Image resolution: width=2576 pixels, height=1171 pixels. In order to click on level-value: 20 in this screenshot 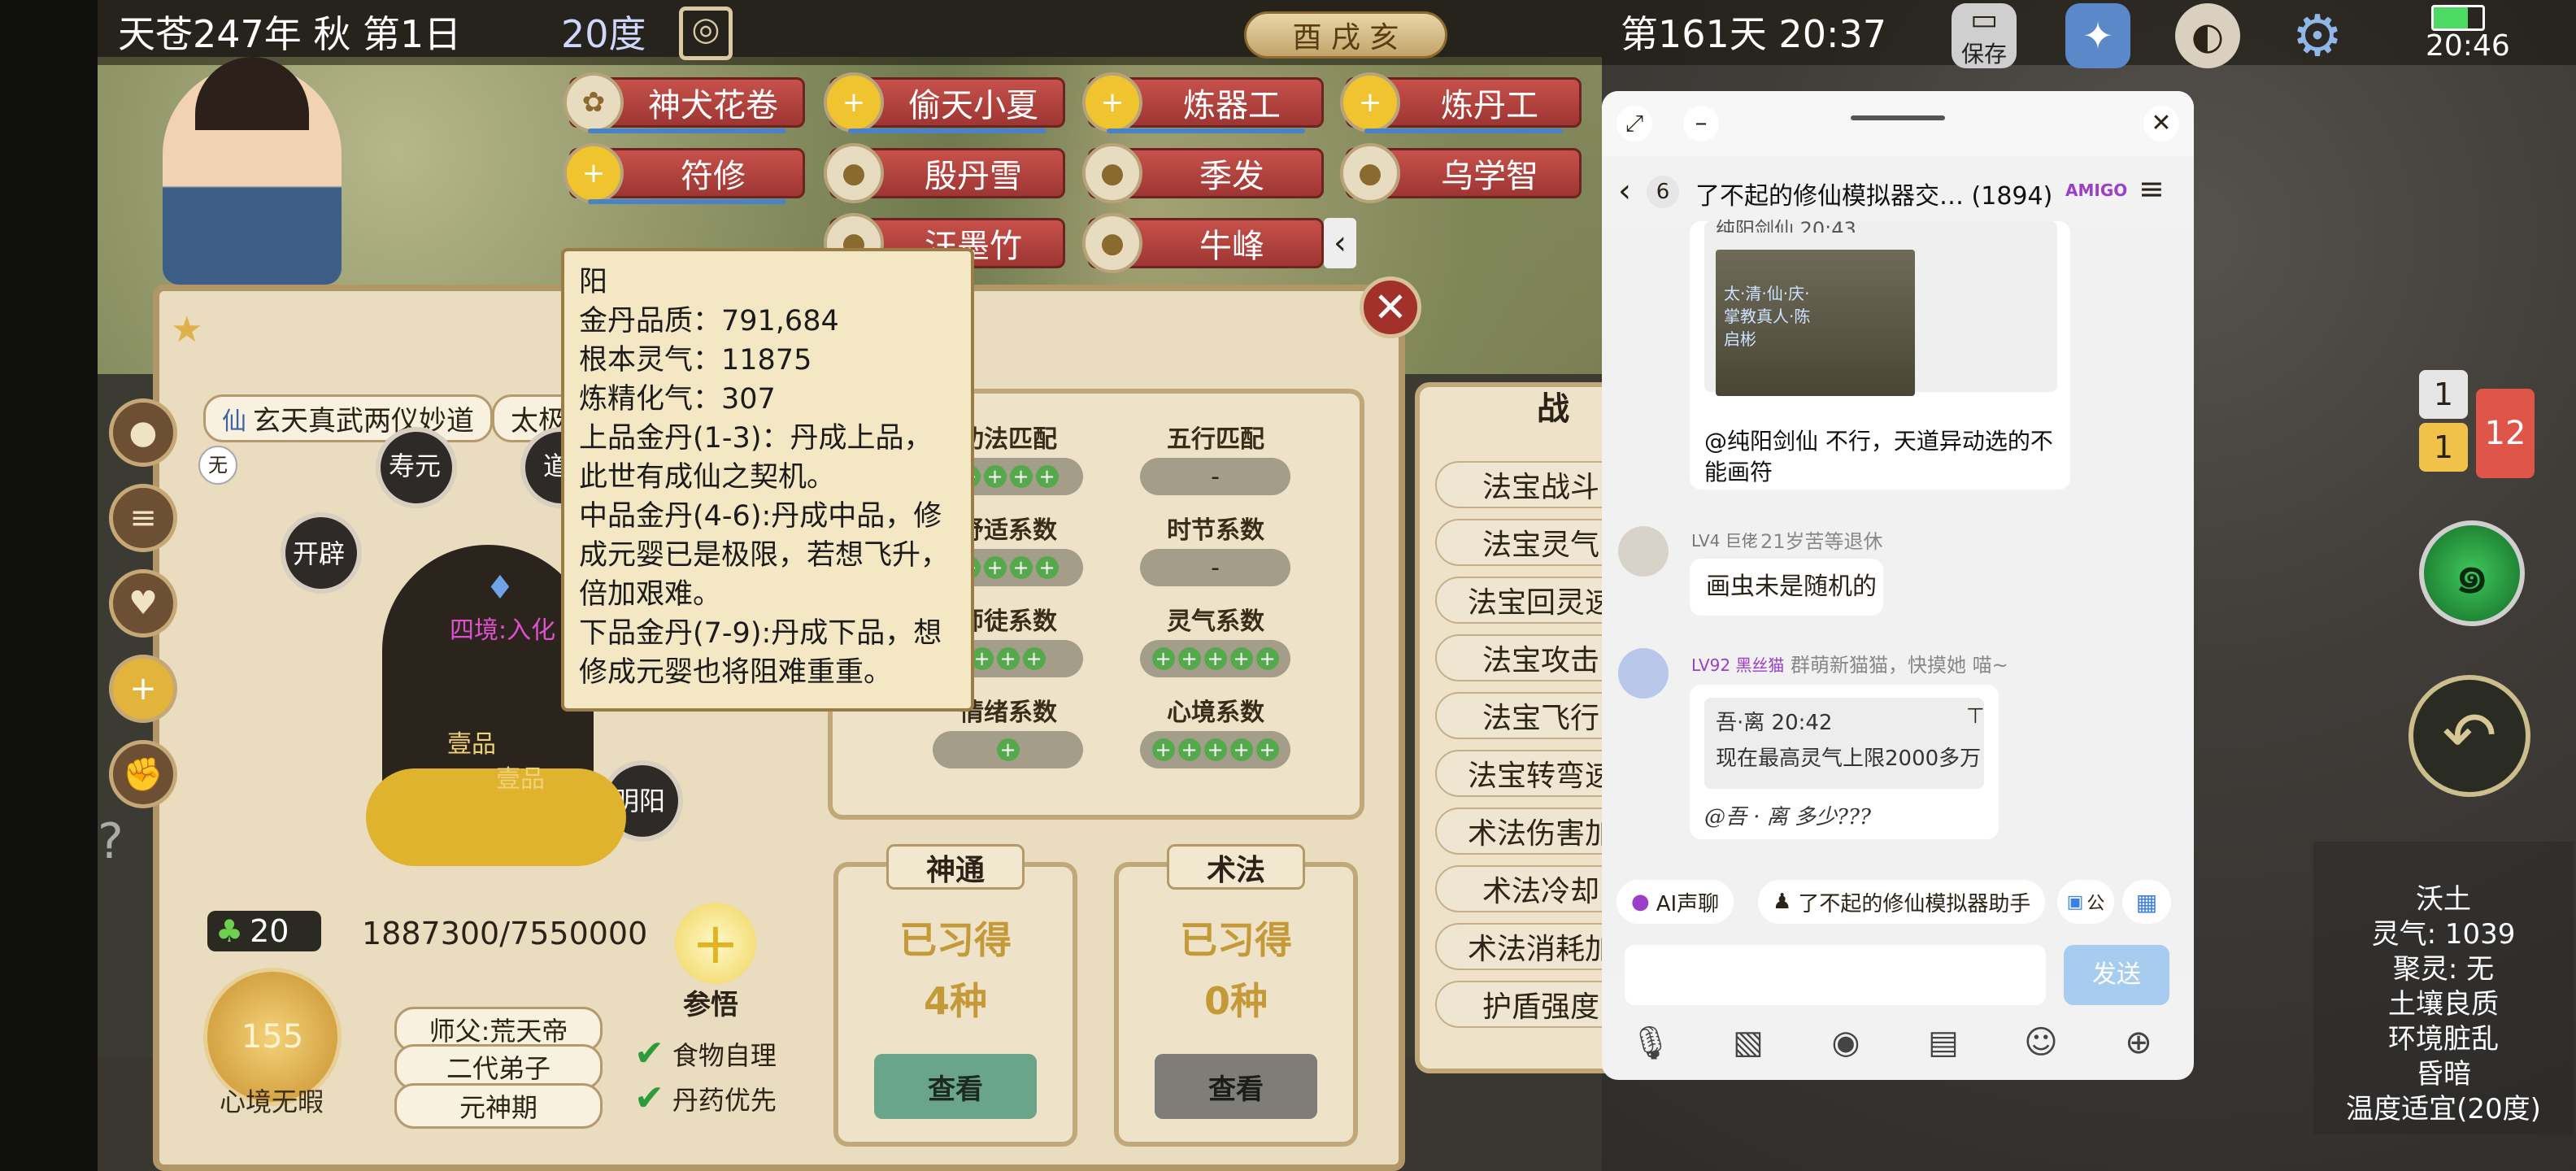, I will do `click(270, 931)`.